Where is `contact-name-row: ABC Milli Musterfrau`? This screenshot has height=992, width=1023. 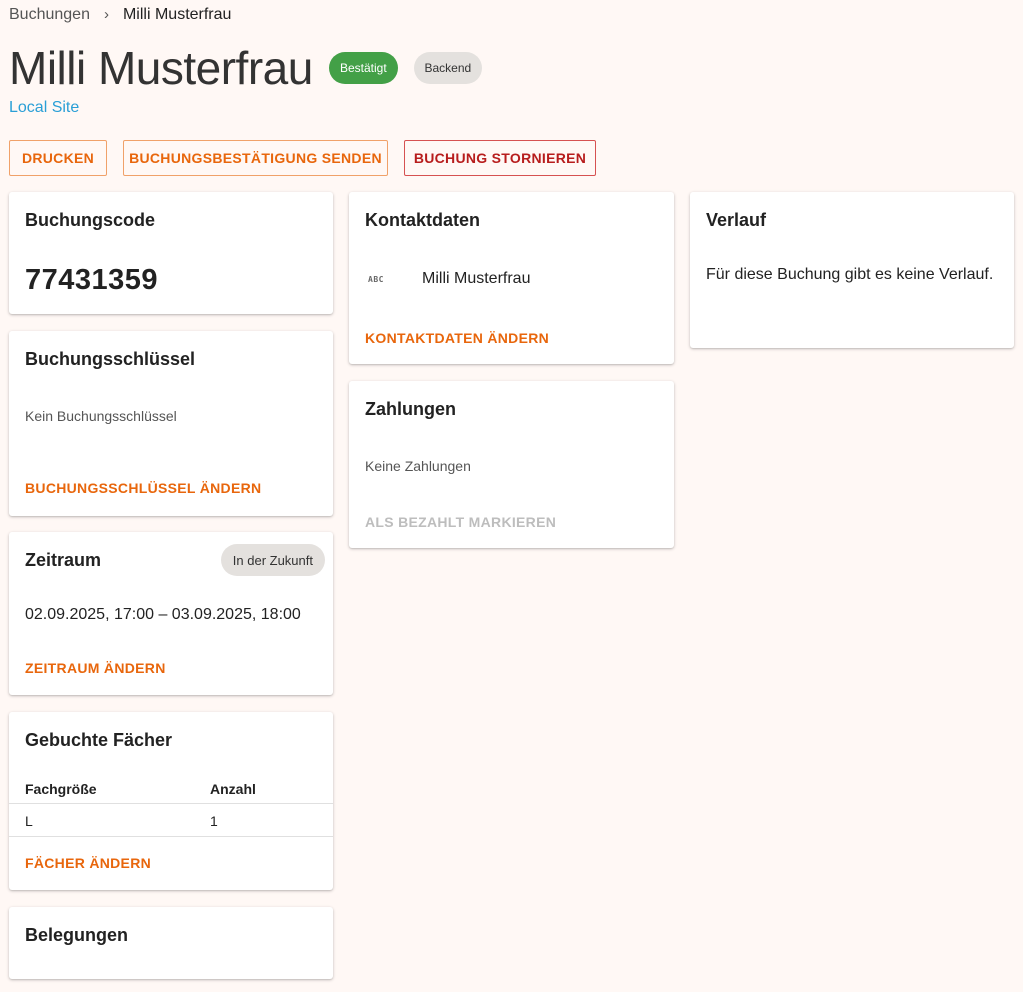 contact-name-row: ABC Milli Musterfrau is located at coordinates (447, 279).